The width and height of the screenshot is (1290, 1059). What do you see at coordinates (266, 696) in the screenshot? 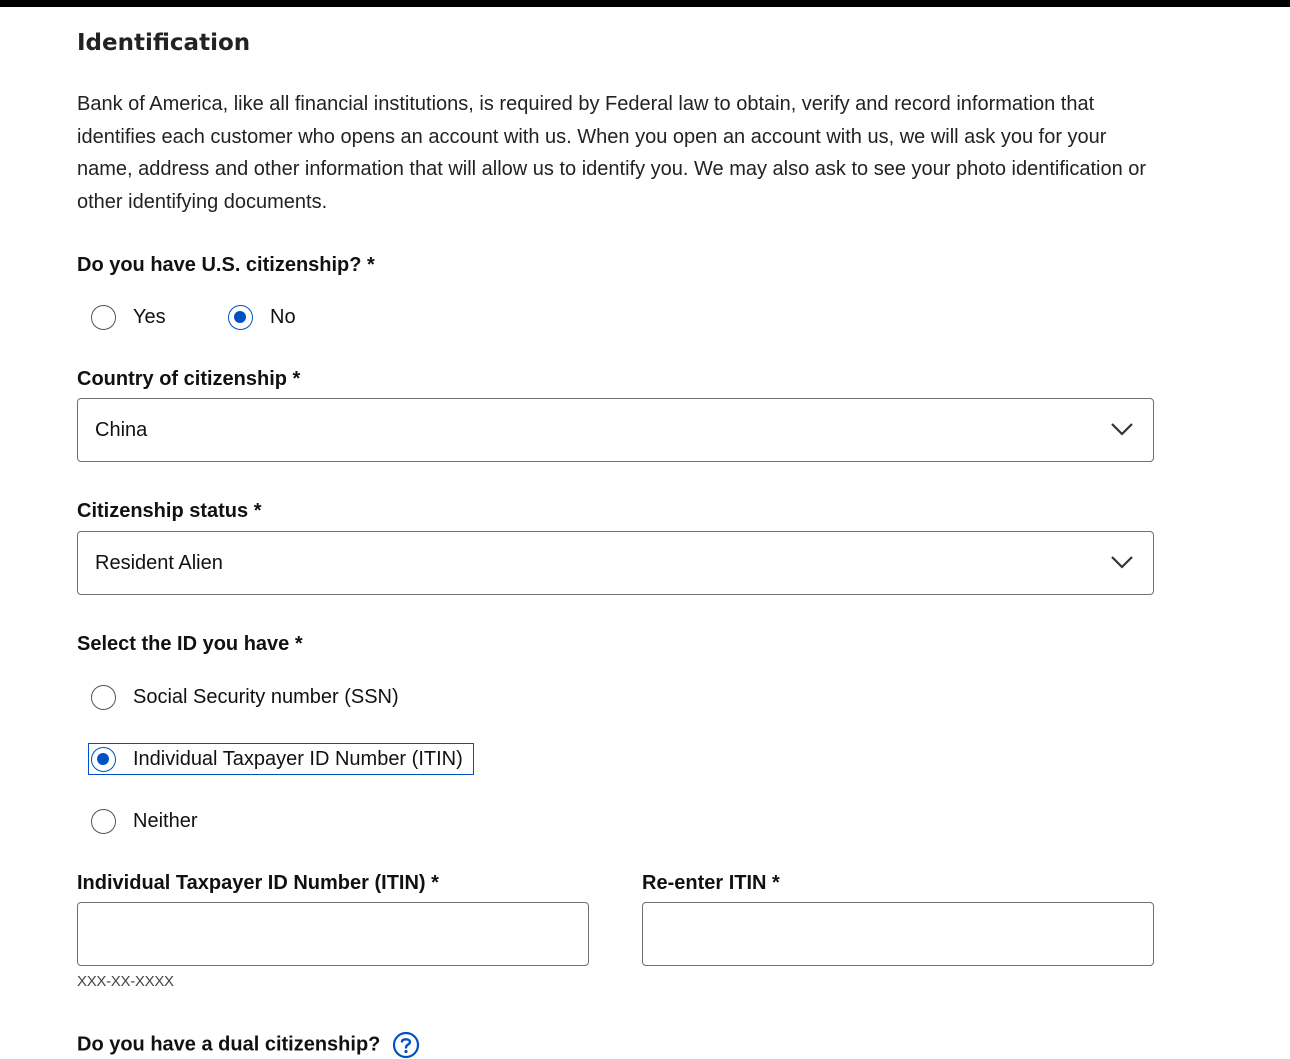
I see `radio-label: Social Security number (SSN)` at bounding box center [266, 696].